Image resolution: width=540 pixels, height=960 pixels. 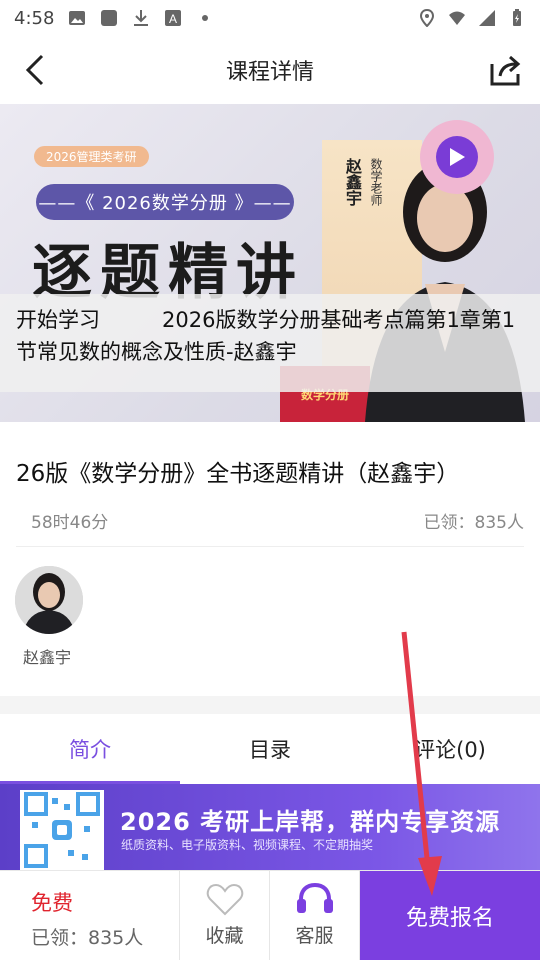 What do you see at coordinates (450, 749) in the screenshot?
I see `tab-comments: 评论(0)` at bounding box center [450, 749].